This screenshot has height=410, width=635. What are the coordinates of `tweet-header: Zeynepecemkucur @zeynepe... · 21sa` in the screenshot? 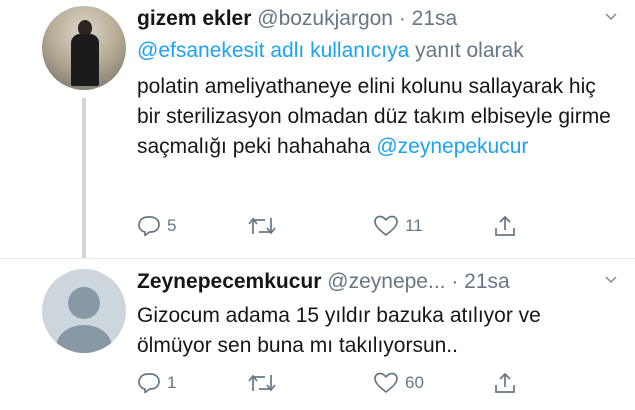 It's located at (378, 282).